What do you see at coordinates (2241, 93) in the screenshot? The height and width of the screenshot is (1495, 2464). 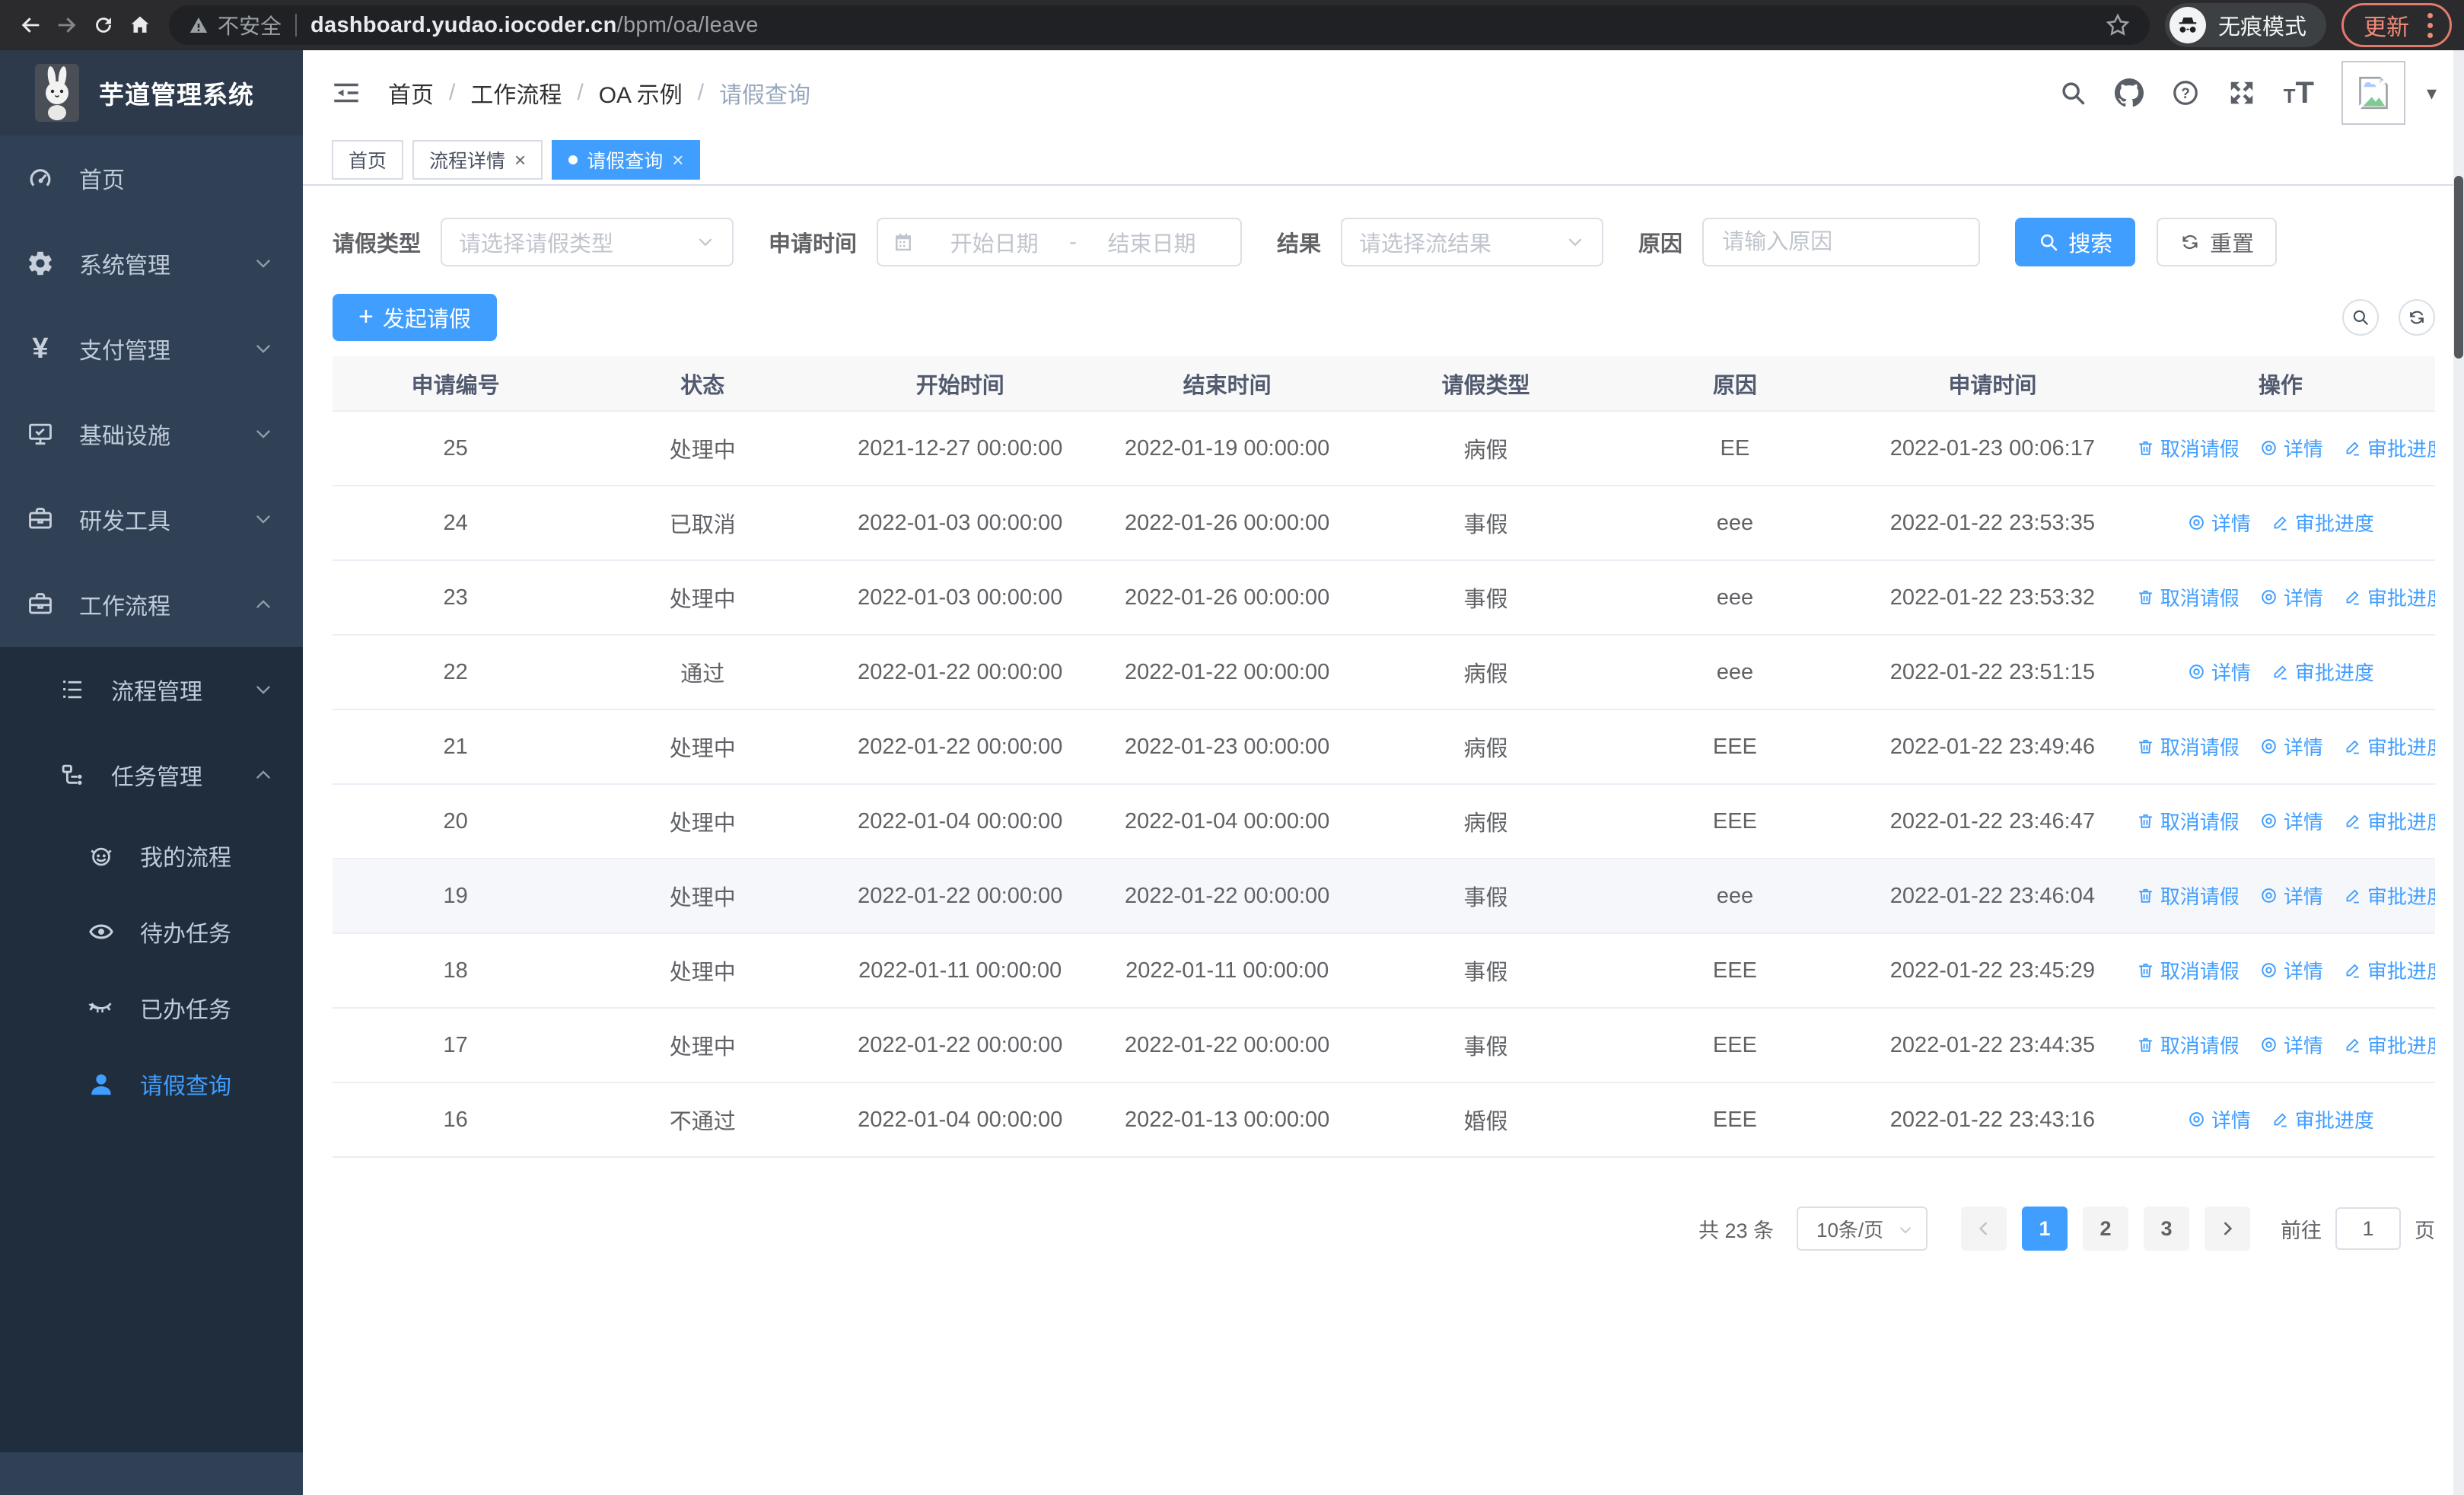 I see `fullscreen-icon` at bounding box center [2241, 93].